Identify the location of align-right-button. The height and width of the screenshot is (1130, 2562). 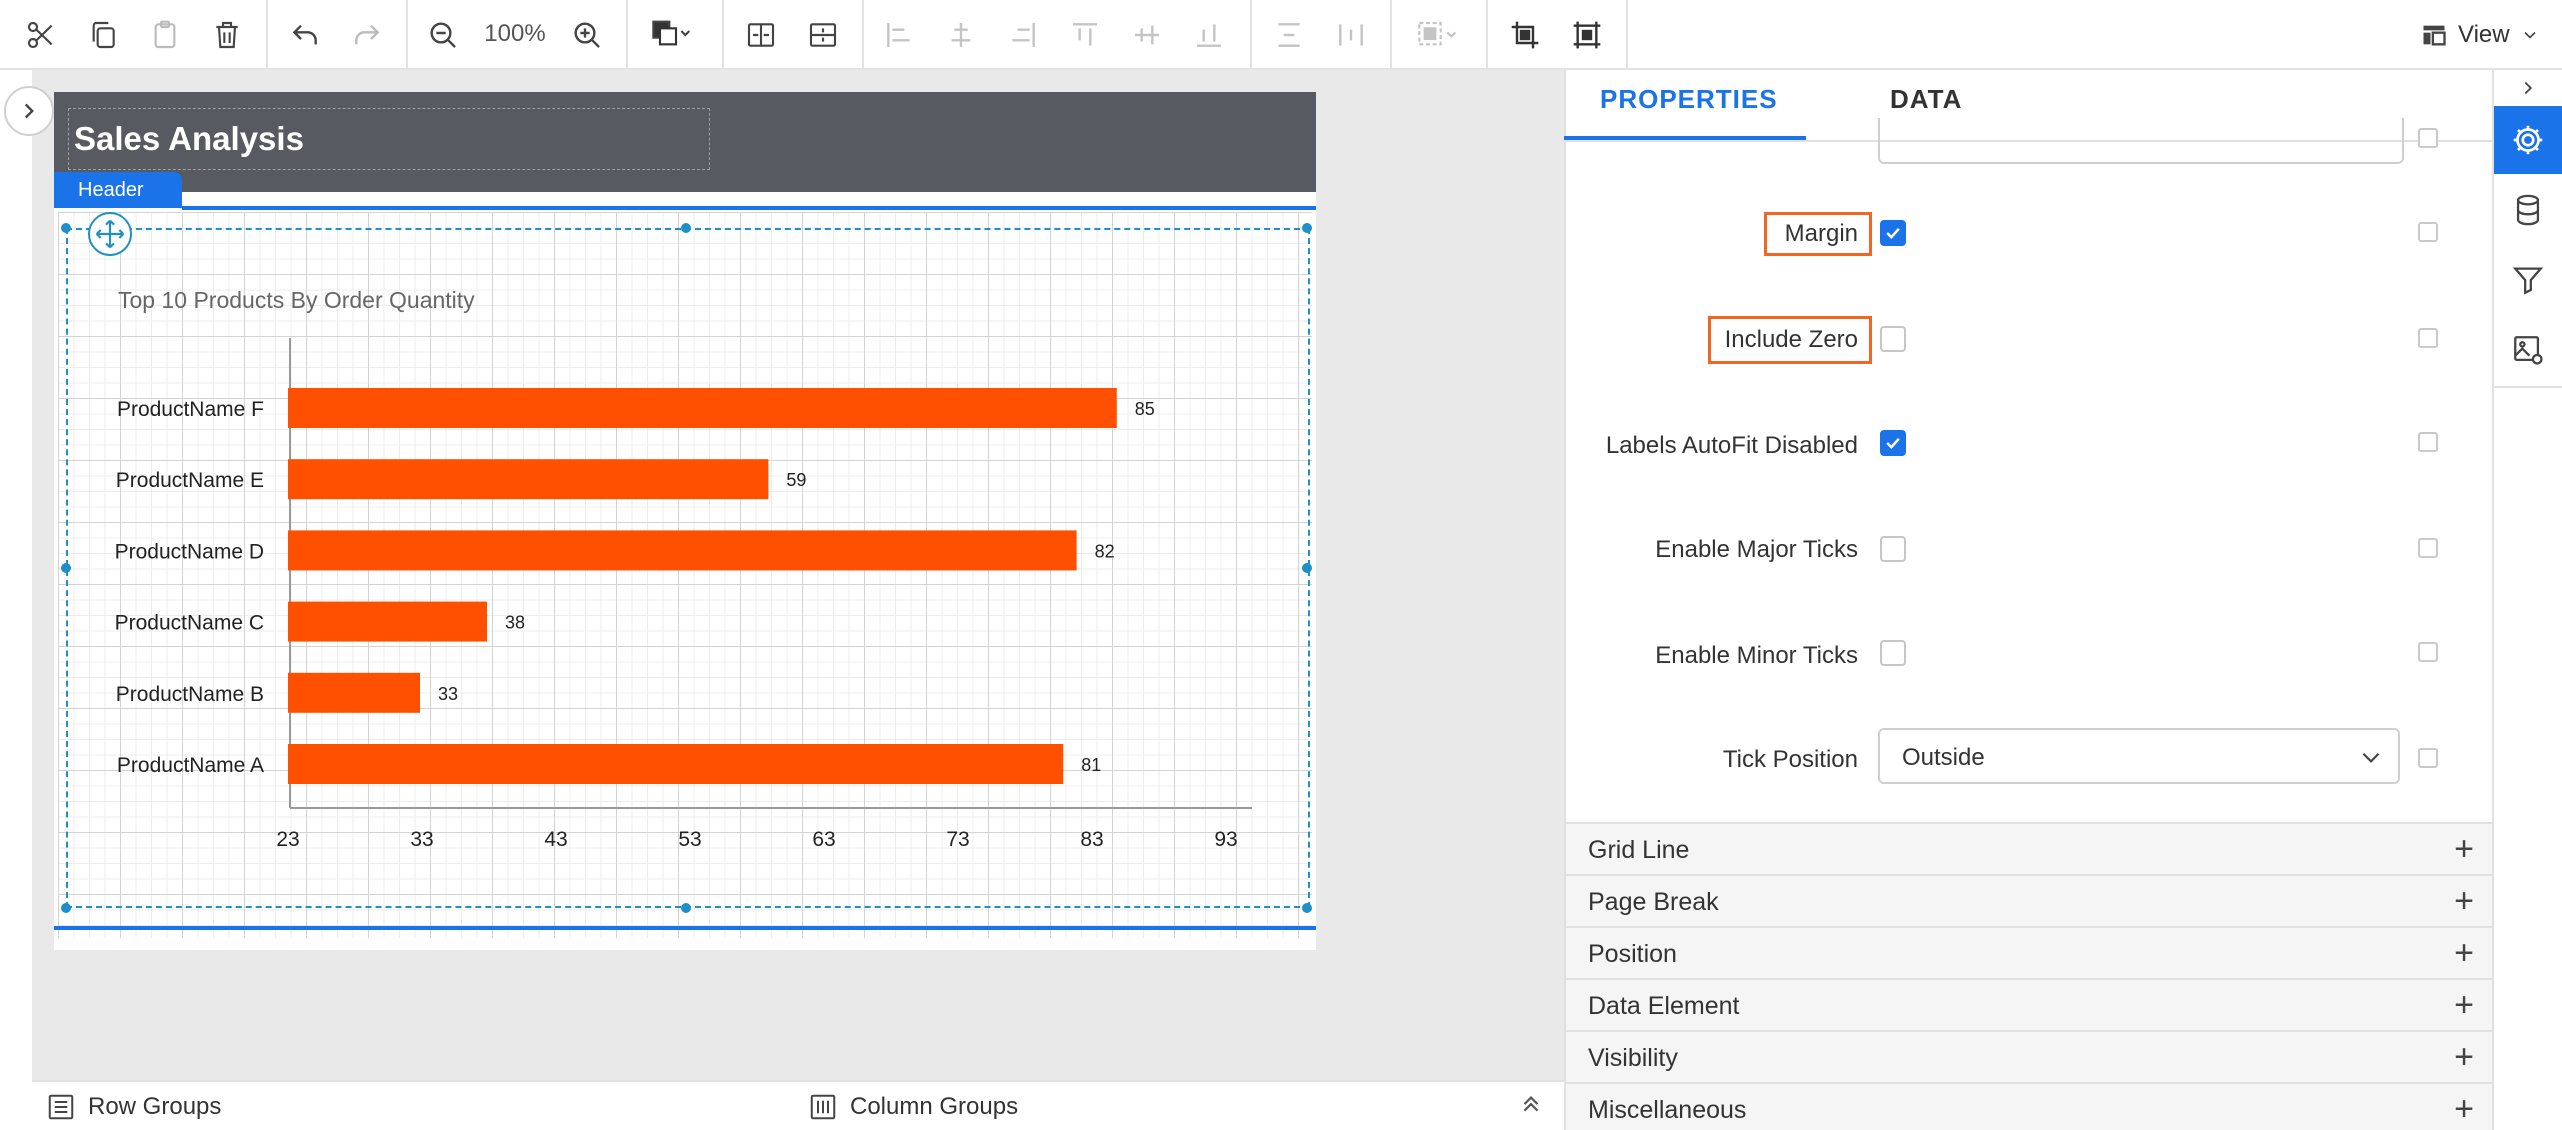
(1023, 35).